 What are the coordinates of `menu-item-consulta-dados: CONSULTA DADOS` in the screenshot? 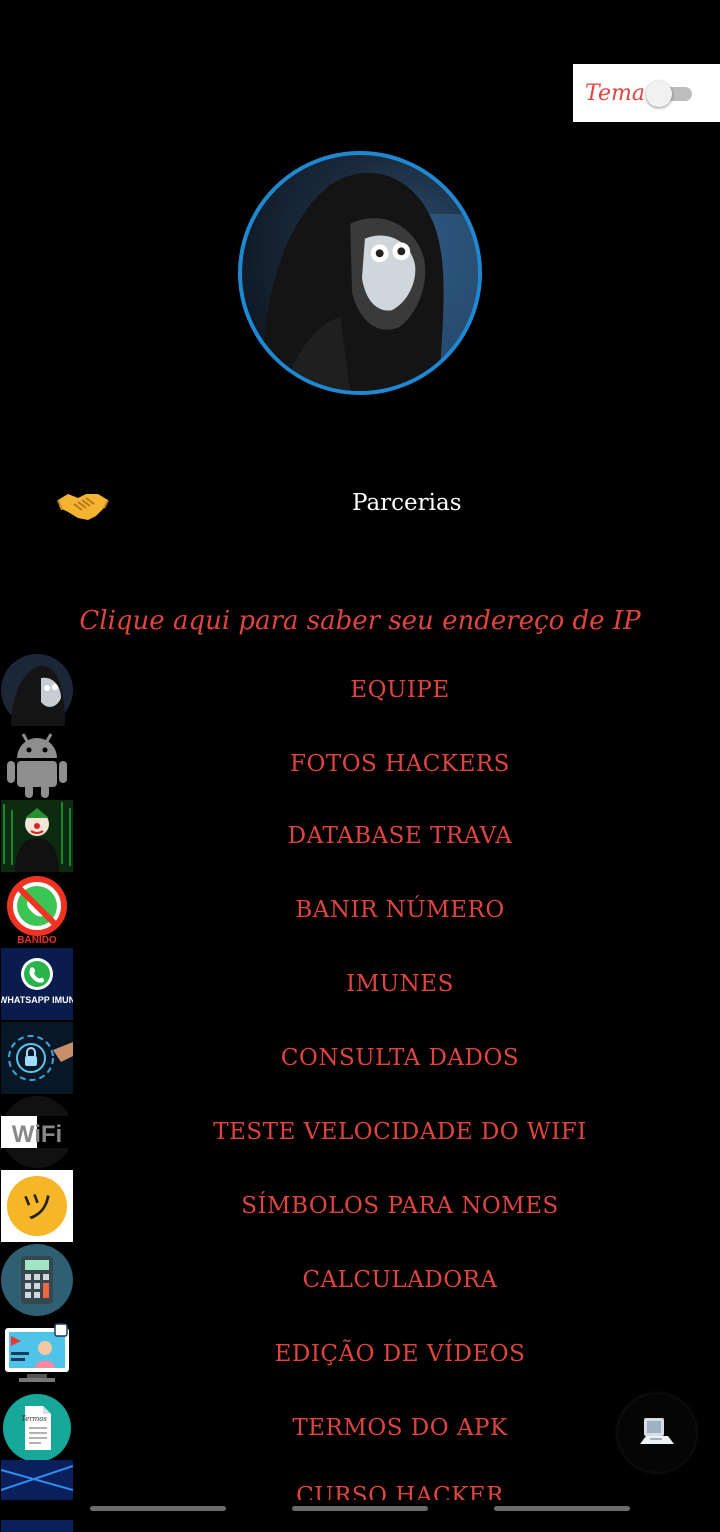 It's located at (360, 1058).